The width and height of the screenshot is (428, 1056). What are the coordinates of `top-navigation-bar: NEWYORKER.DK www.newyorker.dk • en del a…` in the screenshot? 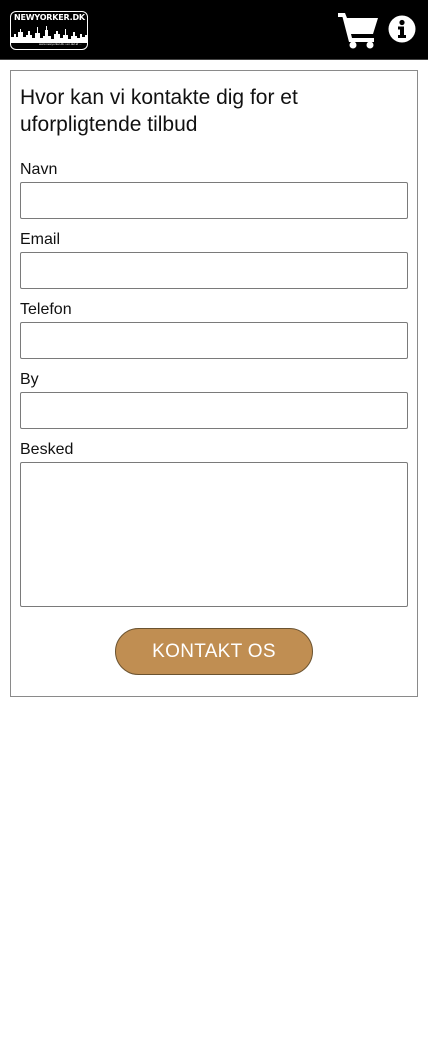 It's located at (214, 30).